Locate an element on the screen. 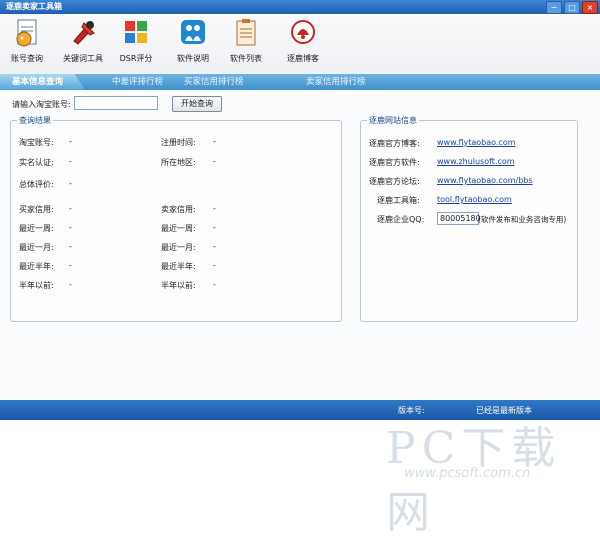 Image resolution: width=600 pixels, height=540 pixels. taobao-account-input is located at coordinates (116, 103).